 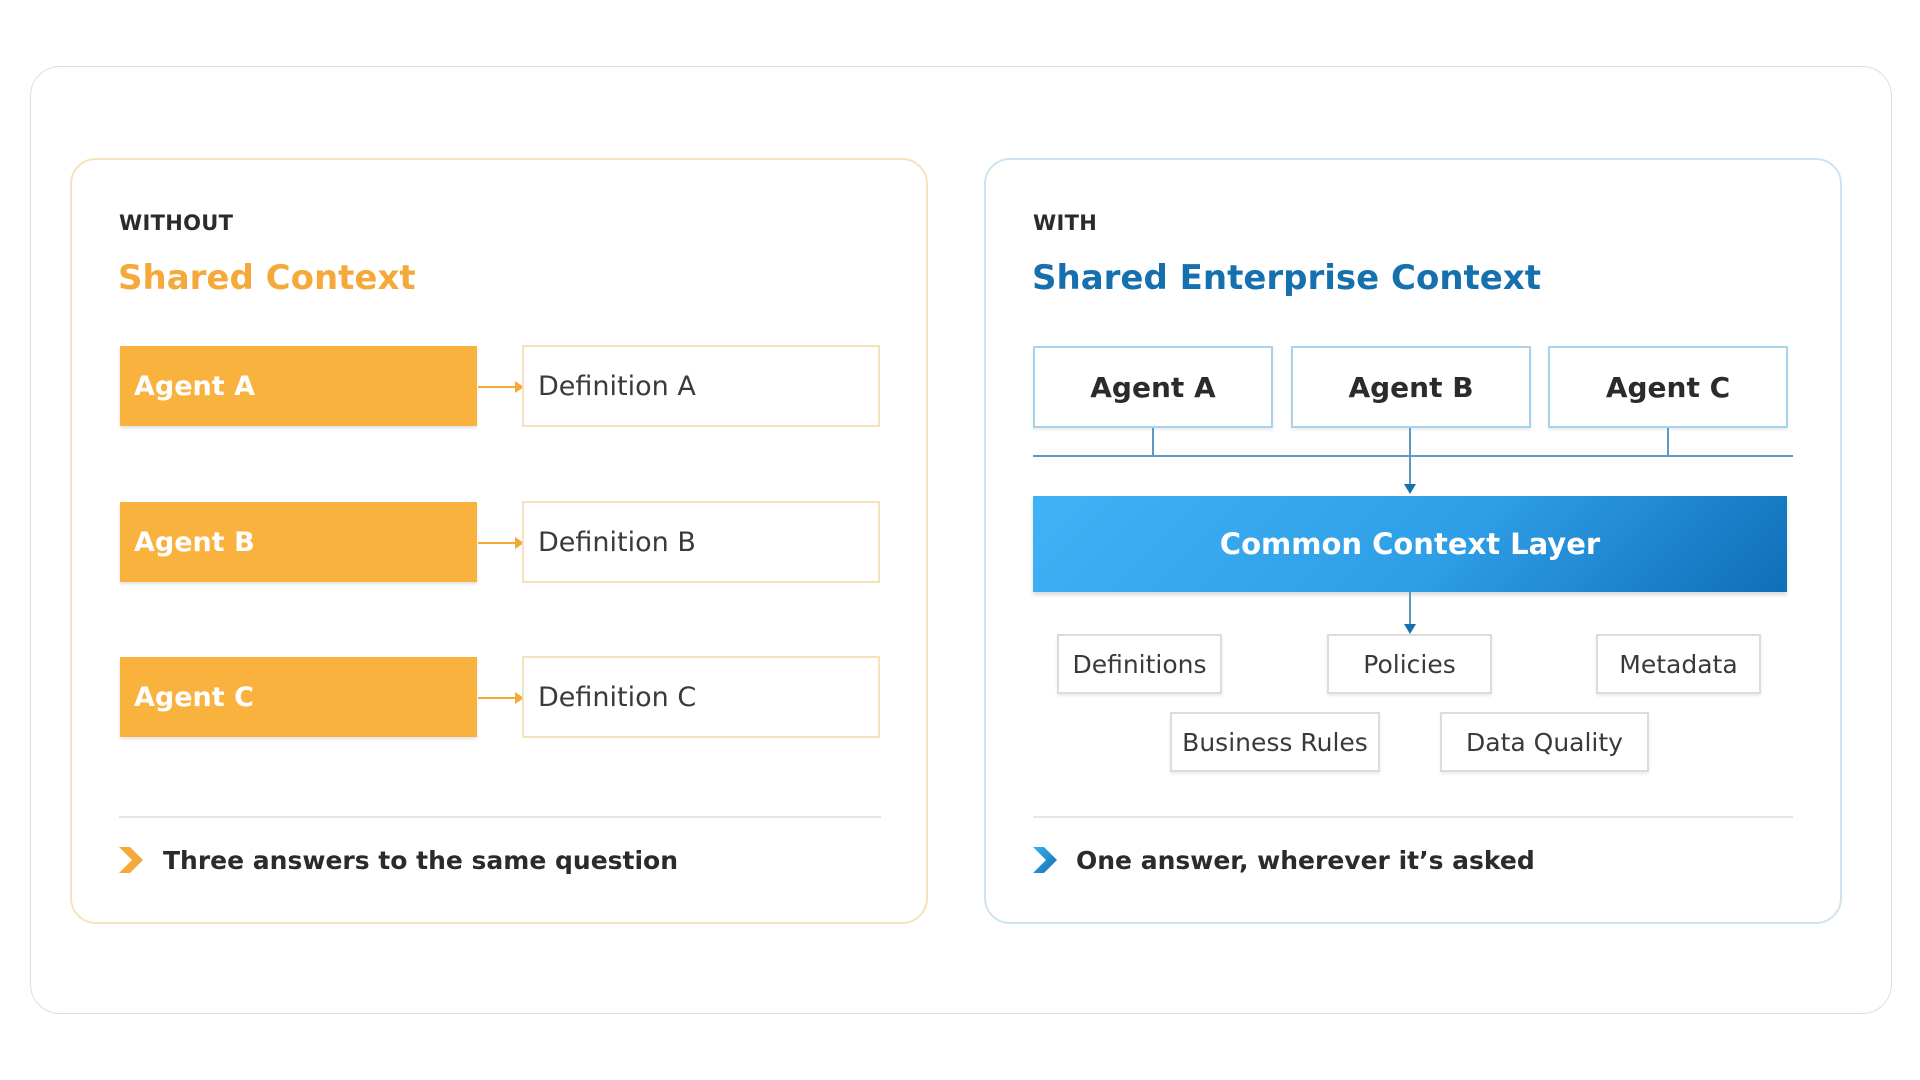 I want to click on with-agent-a-box: Agent A, so click(x=1153, y=387).